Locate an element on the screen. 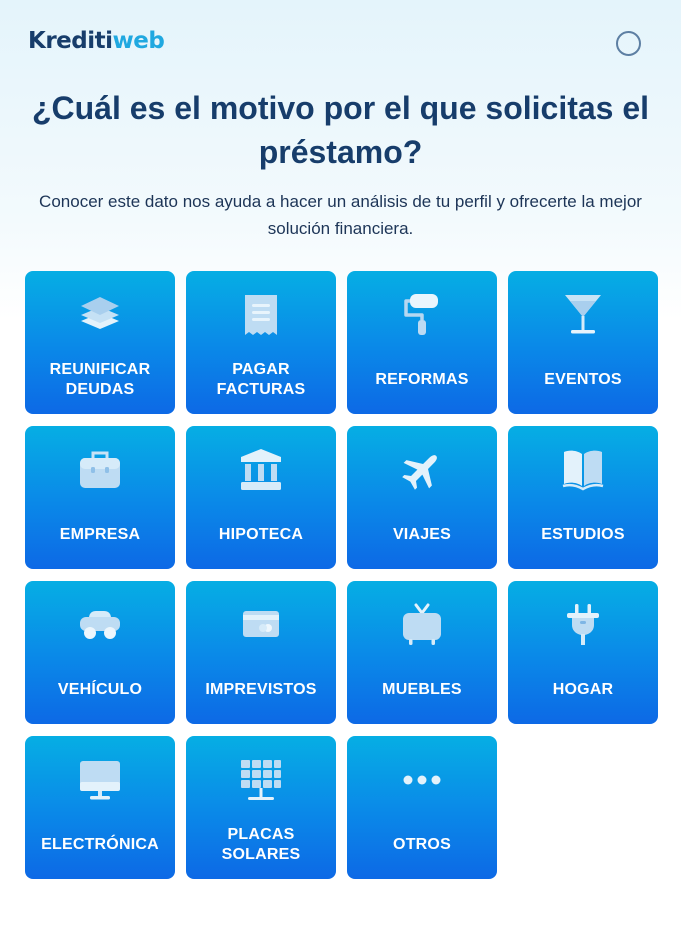  option-hogar: HOGAR is located at coordinates (583, 652).